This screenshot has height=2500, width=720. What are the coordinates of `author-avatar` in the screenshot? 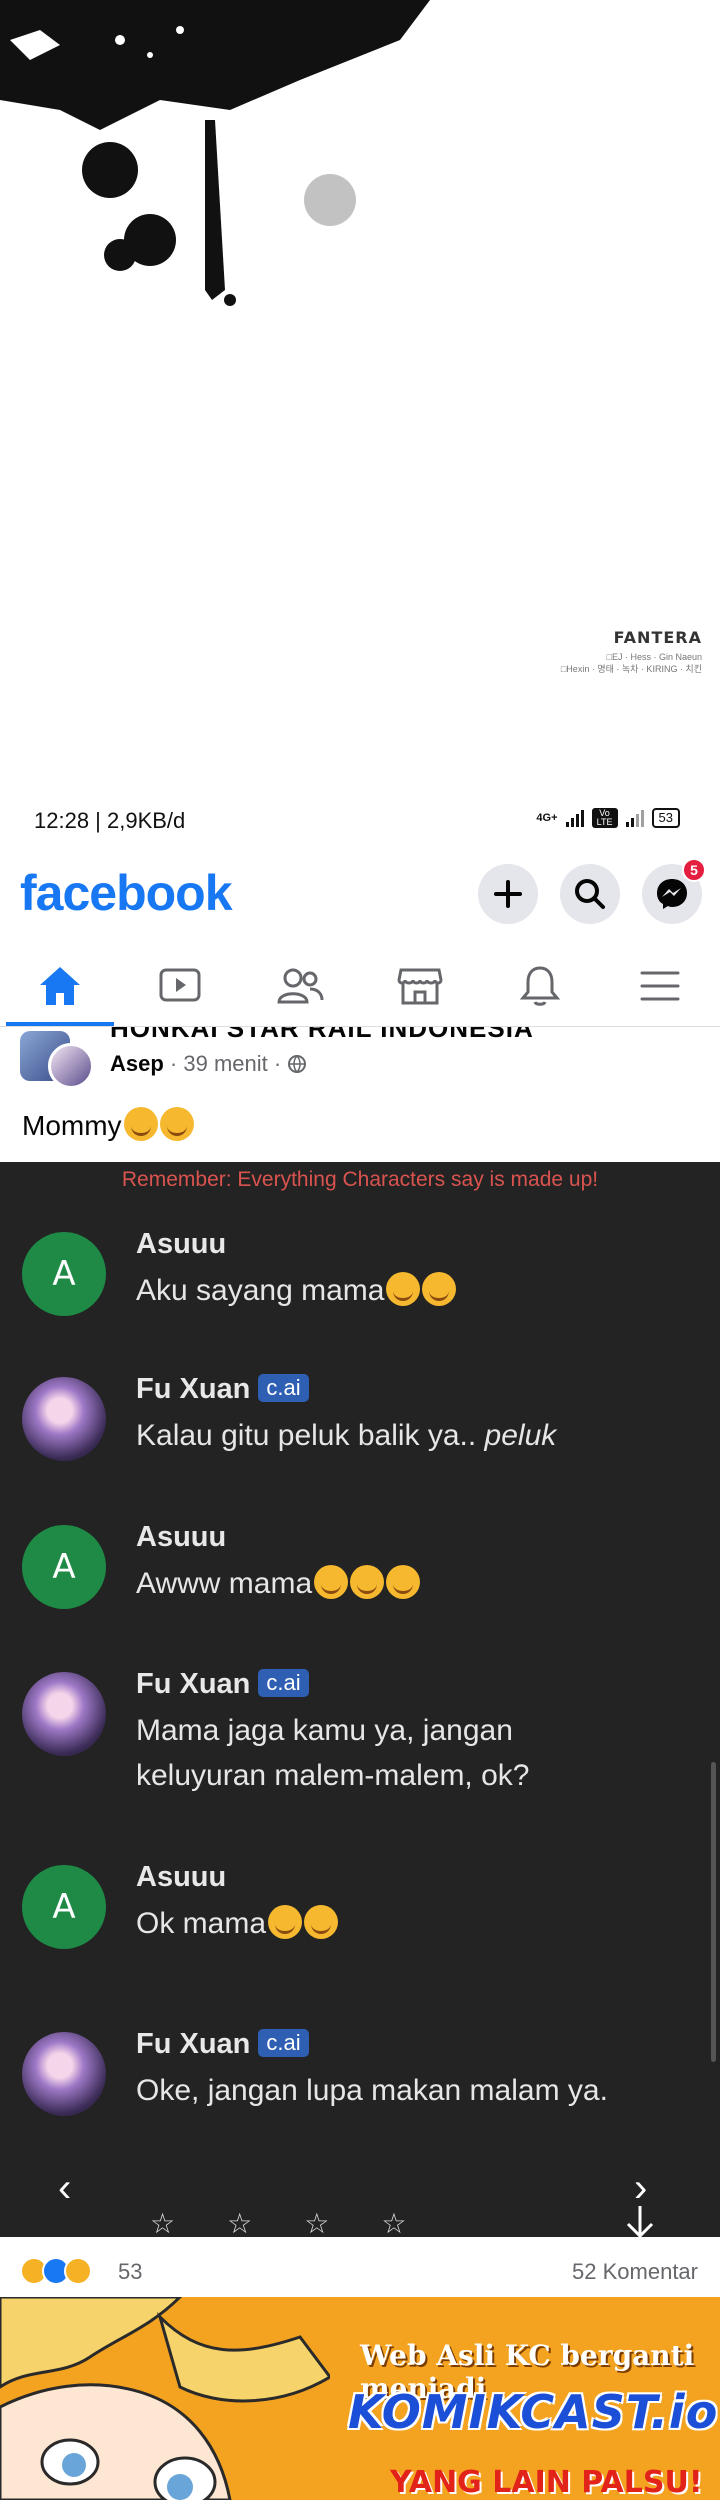 It's located at (71, 1066).